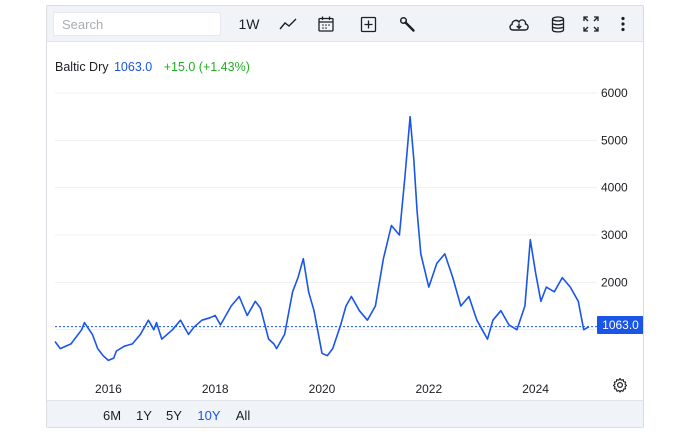  Describe the element at coordinates (209, 414) in the screenshot. I see `range-button-10y: 10Y` at that location.